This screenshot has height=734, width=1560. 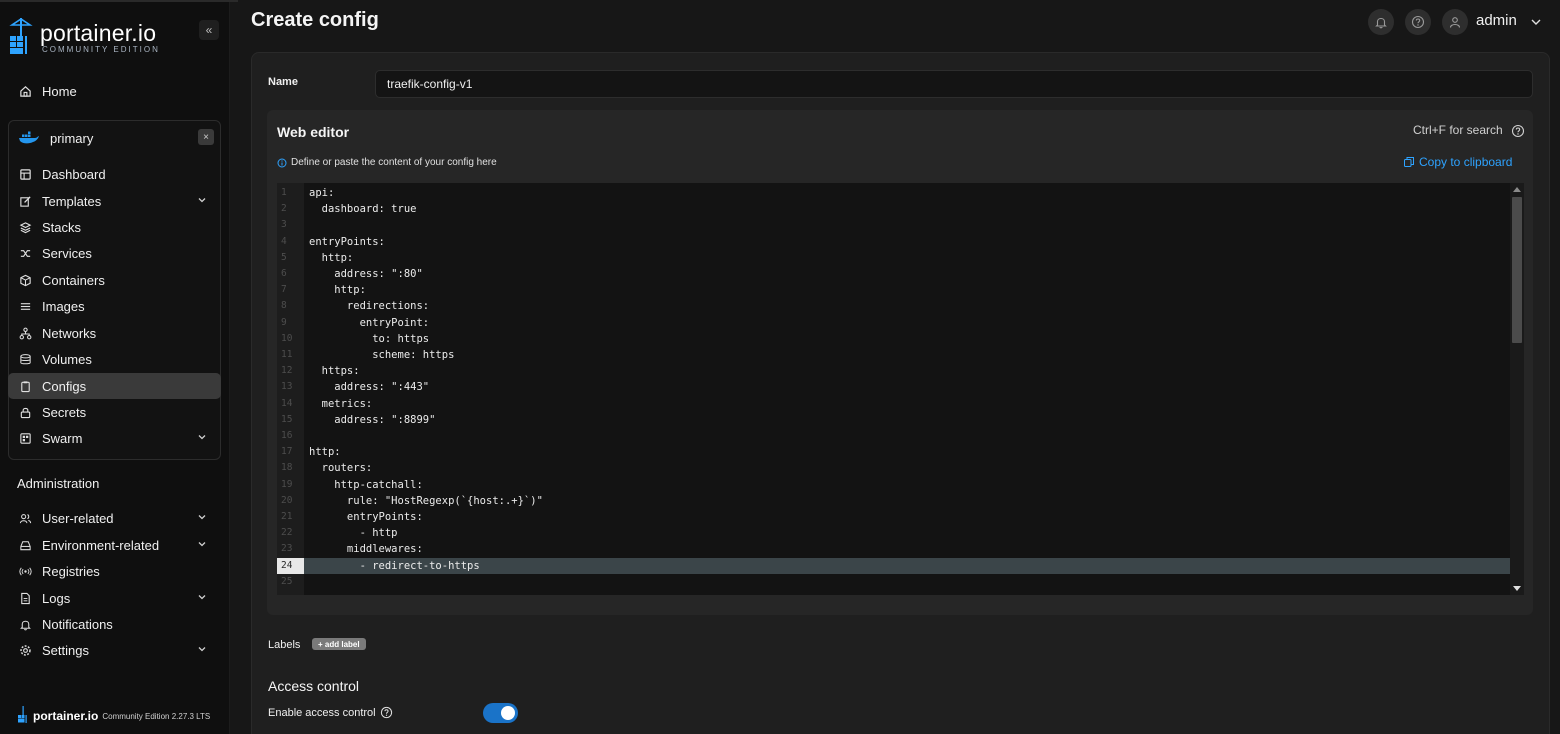 I want to click on sidebar-item-dashboard: Dashboard, so click(x=114, y=174).